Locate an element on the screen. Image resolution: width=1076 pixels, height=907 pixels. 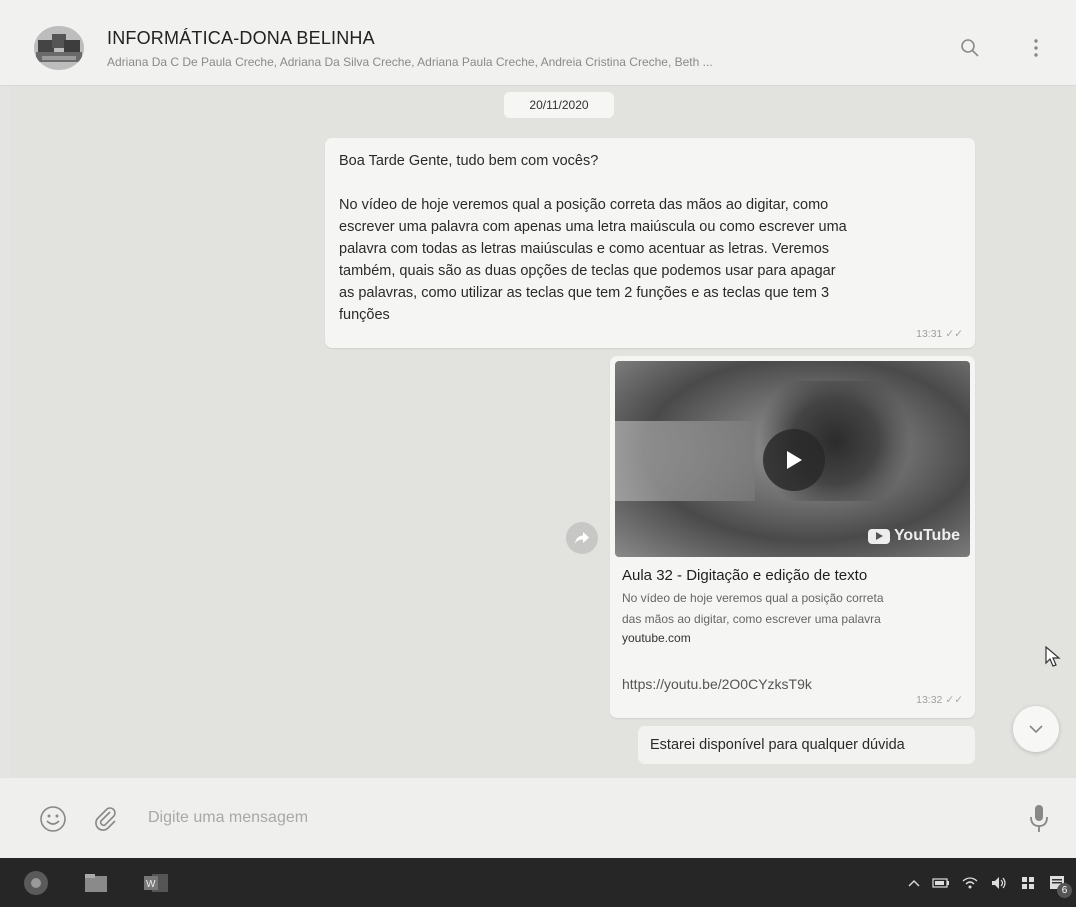
search-icon is located at coordinates (970, 48).